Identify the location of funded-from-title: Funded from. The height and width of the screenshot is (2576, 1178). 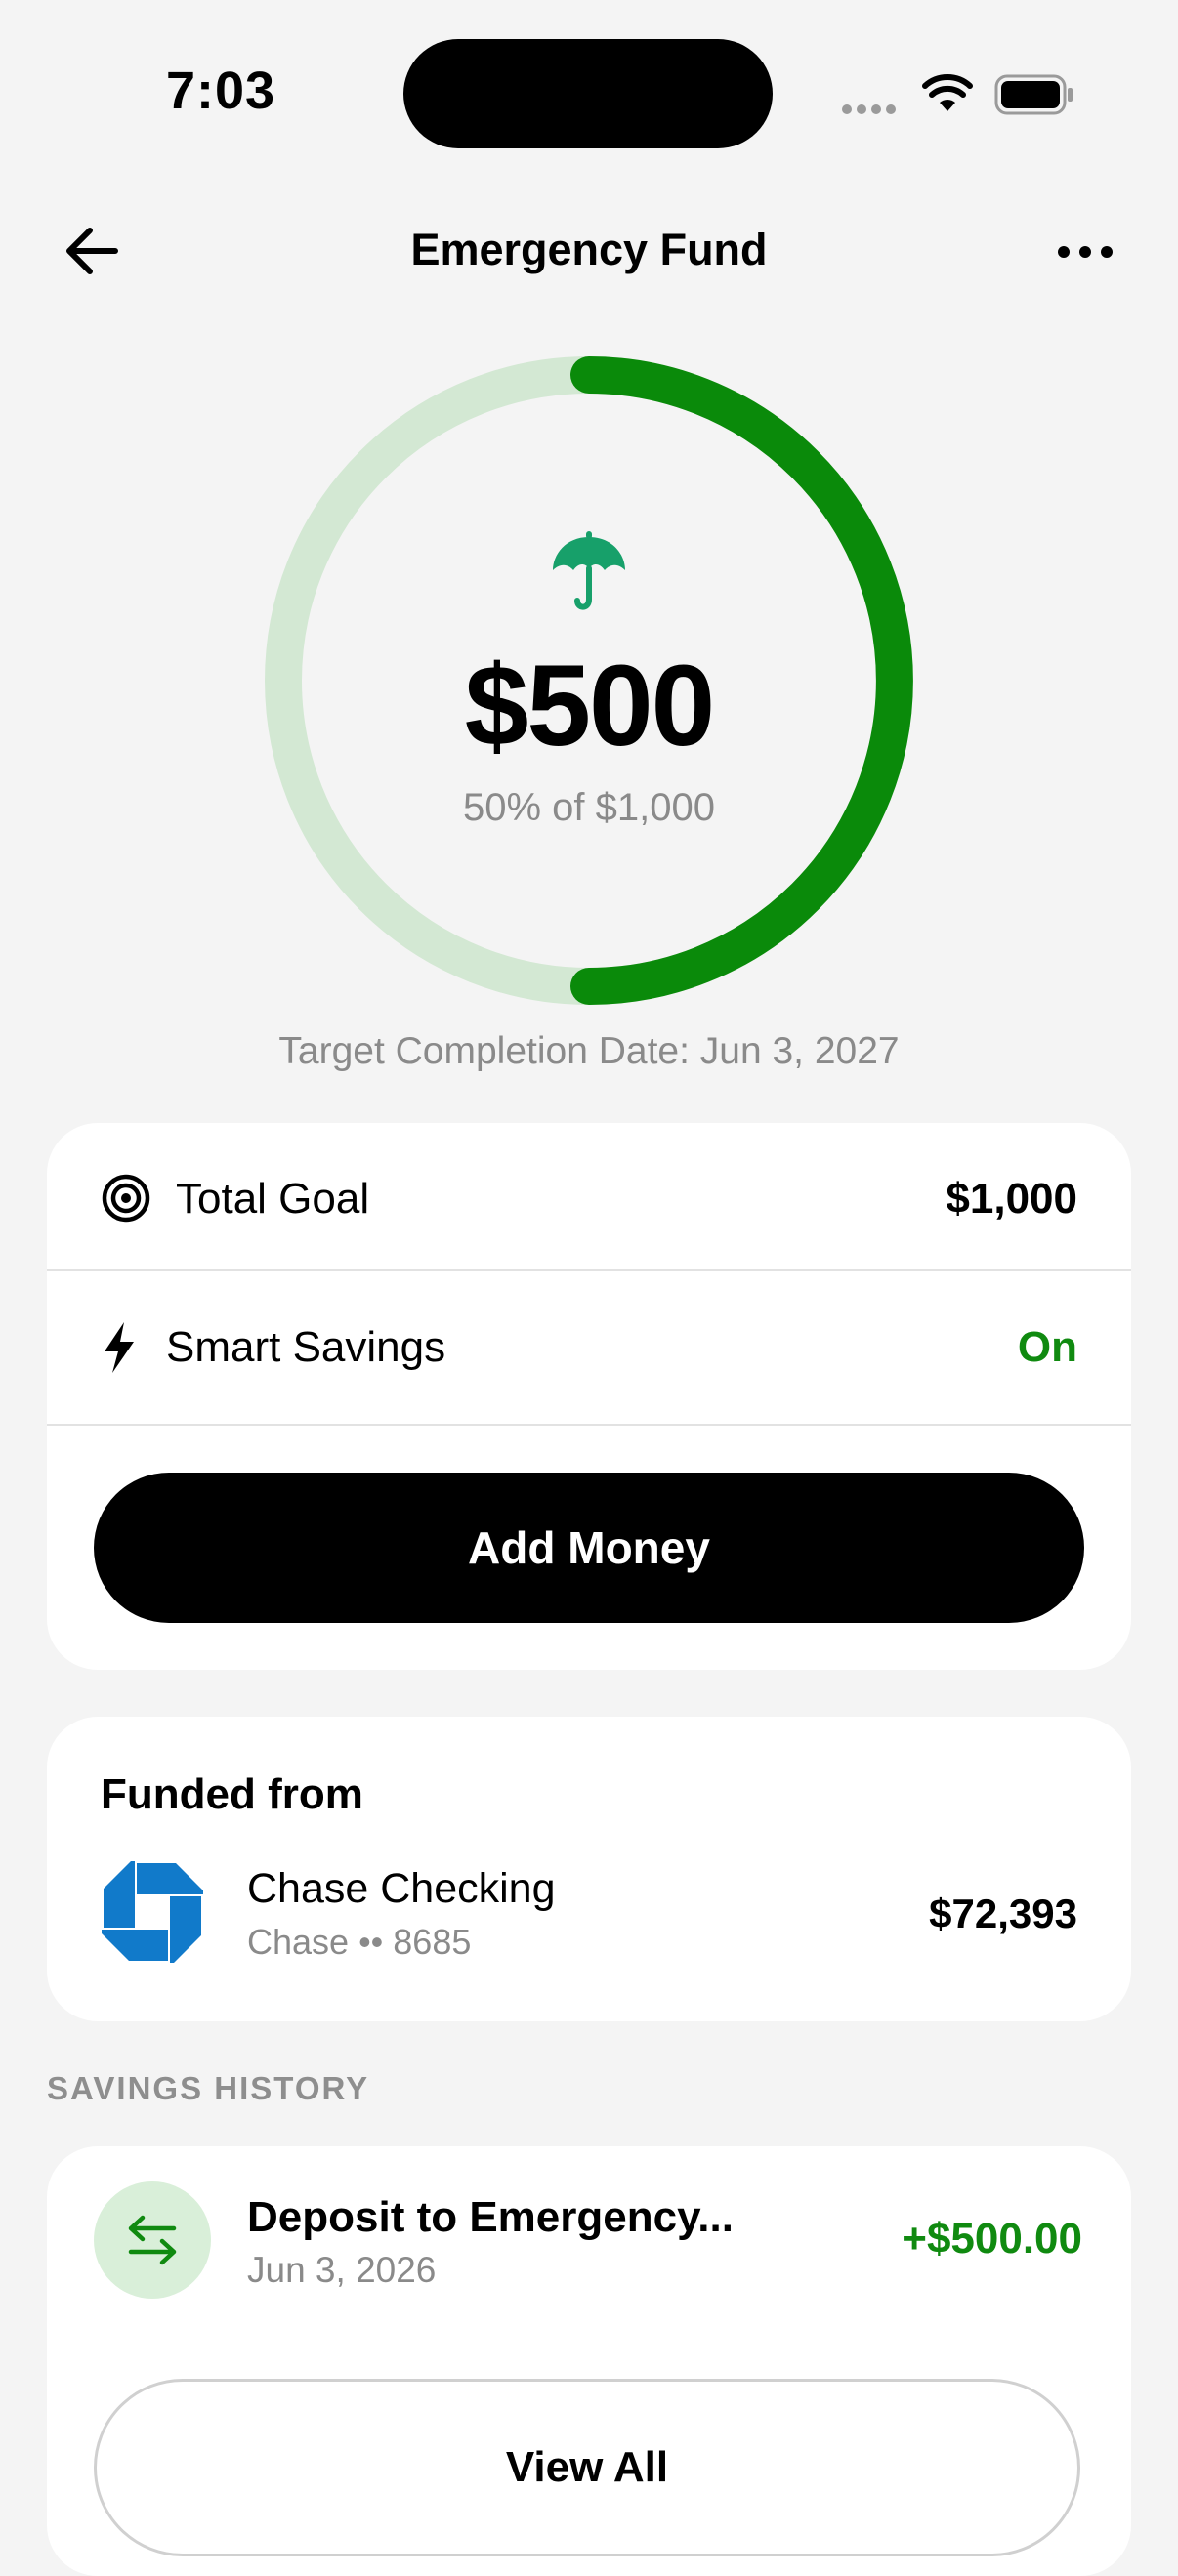
(232, 1794).